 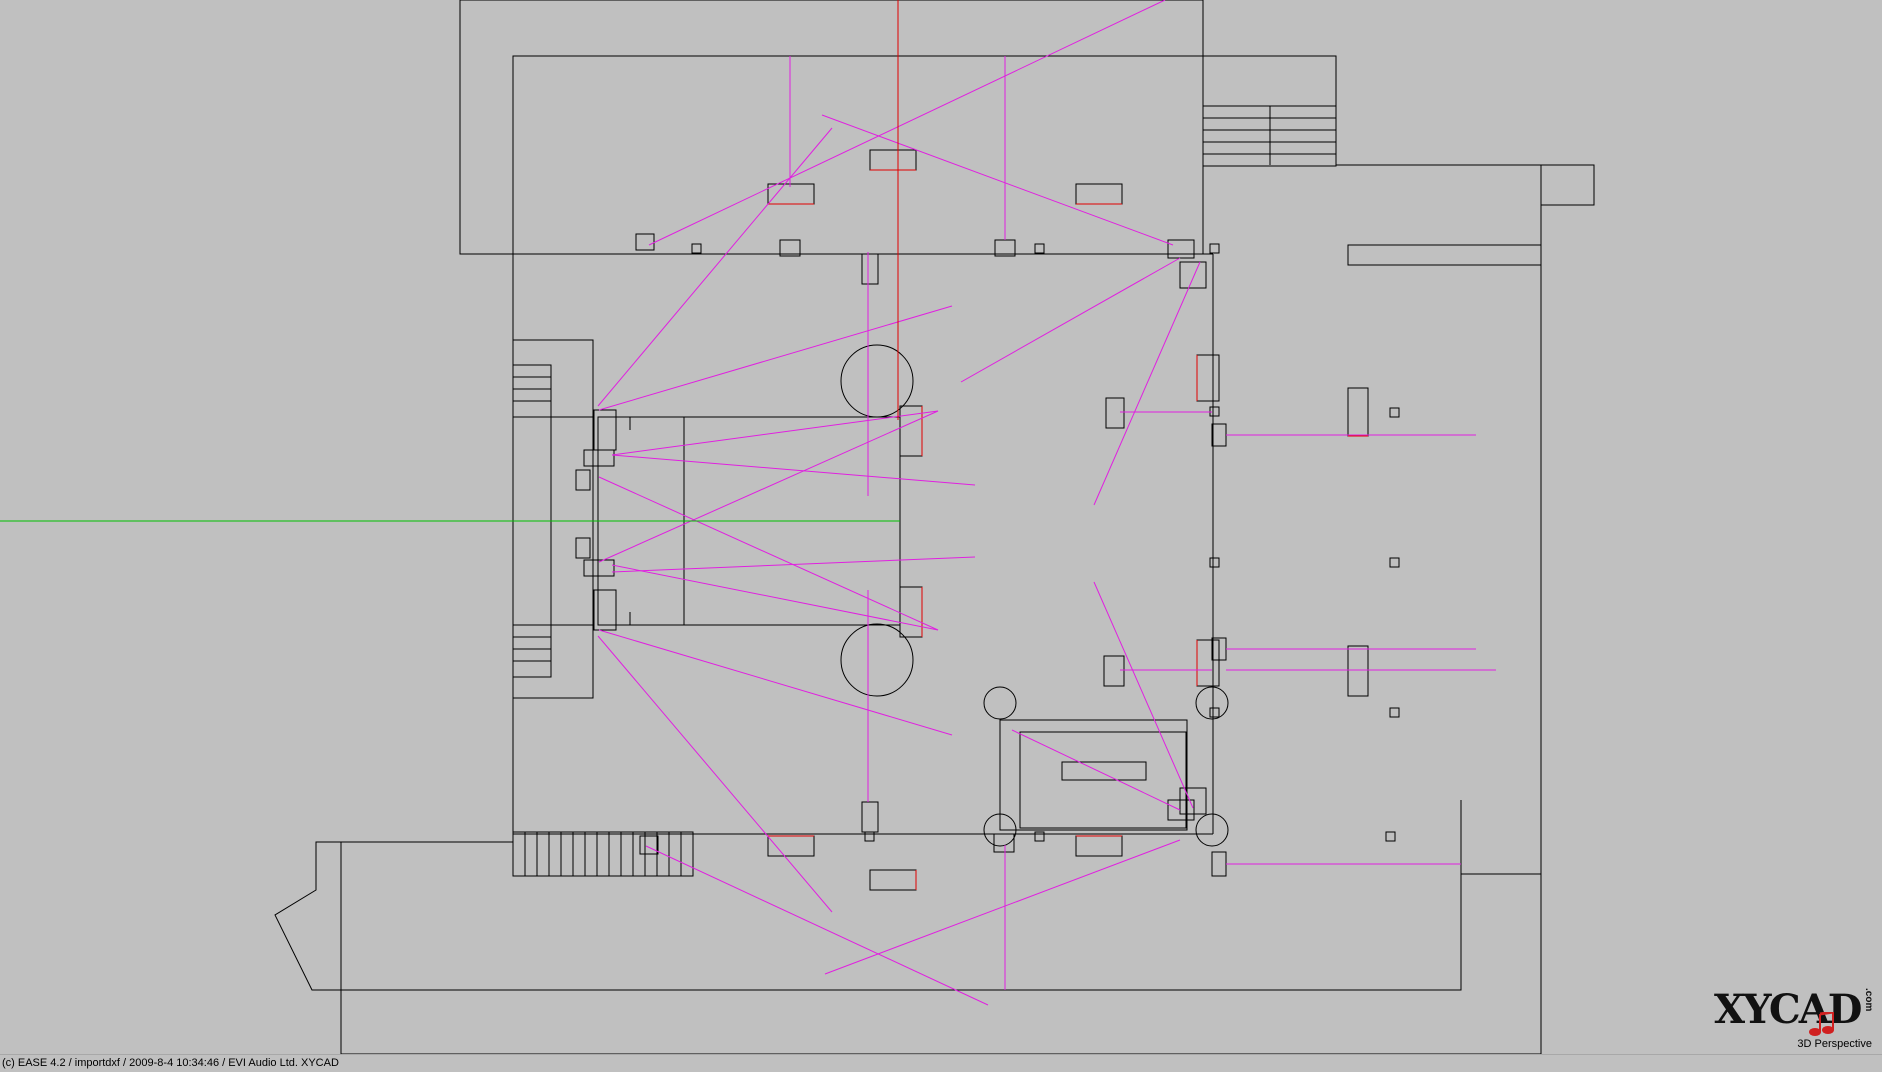 I want to click on logo-wordmark: XYCAD, so click(x=1788, y=1009).